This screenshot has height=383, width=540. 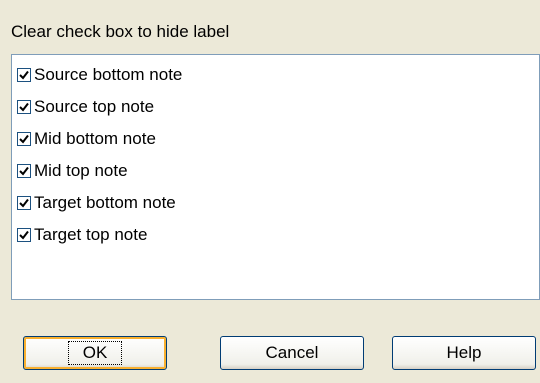 What do you see at coordinates (81, 170) in the screenshot?
I see `item-label: Mid top note` at bounding box center [81, 170].